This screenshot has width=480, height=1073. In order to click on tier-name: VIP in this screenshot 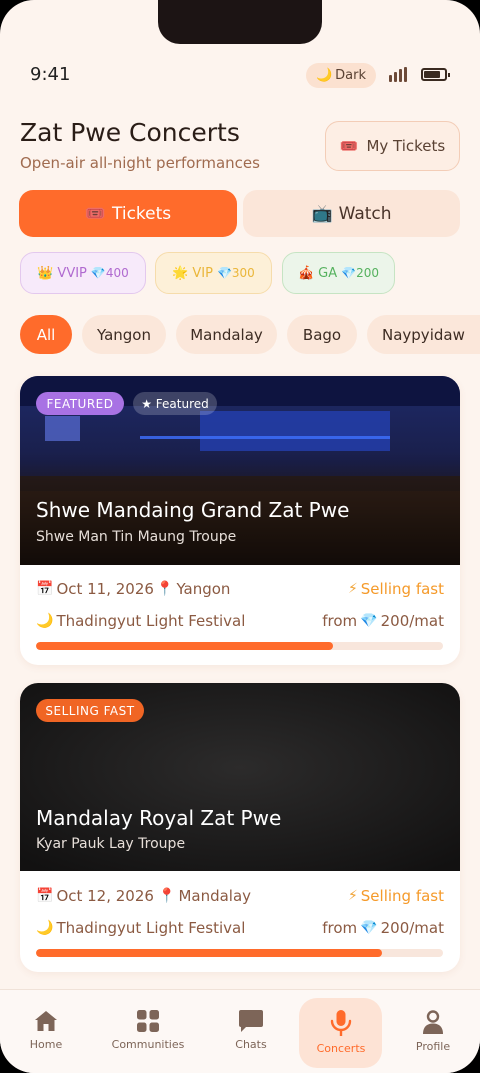, I will do `click(202, 273)`.